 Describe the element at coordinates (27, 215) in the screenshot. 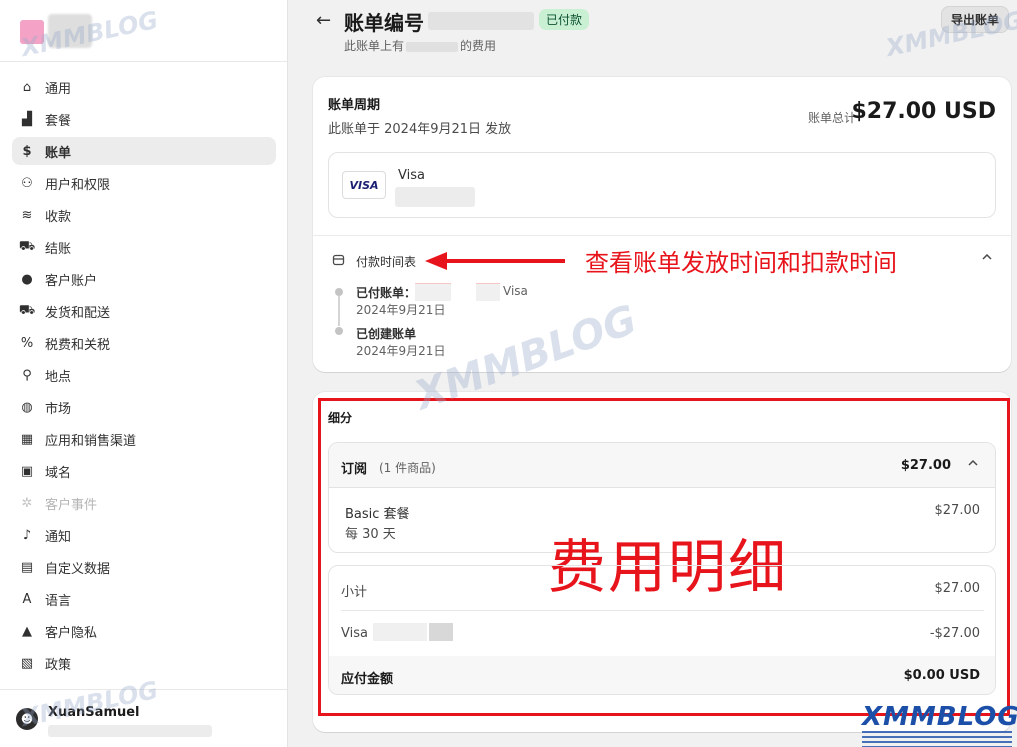

I see `payments-icon: ≋` at that location.